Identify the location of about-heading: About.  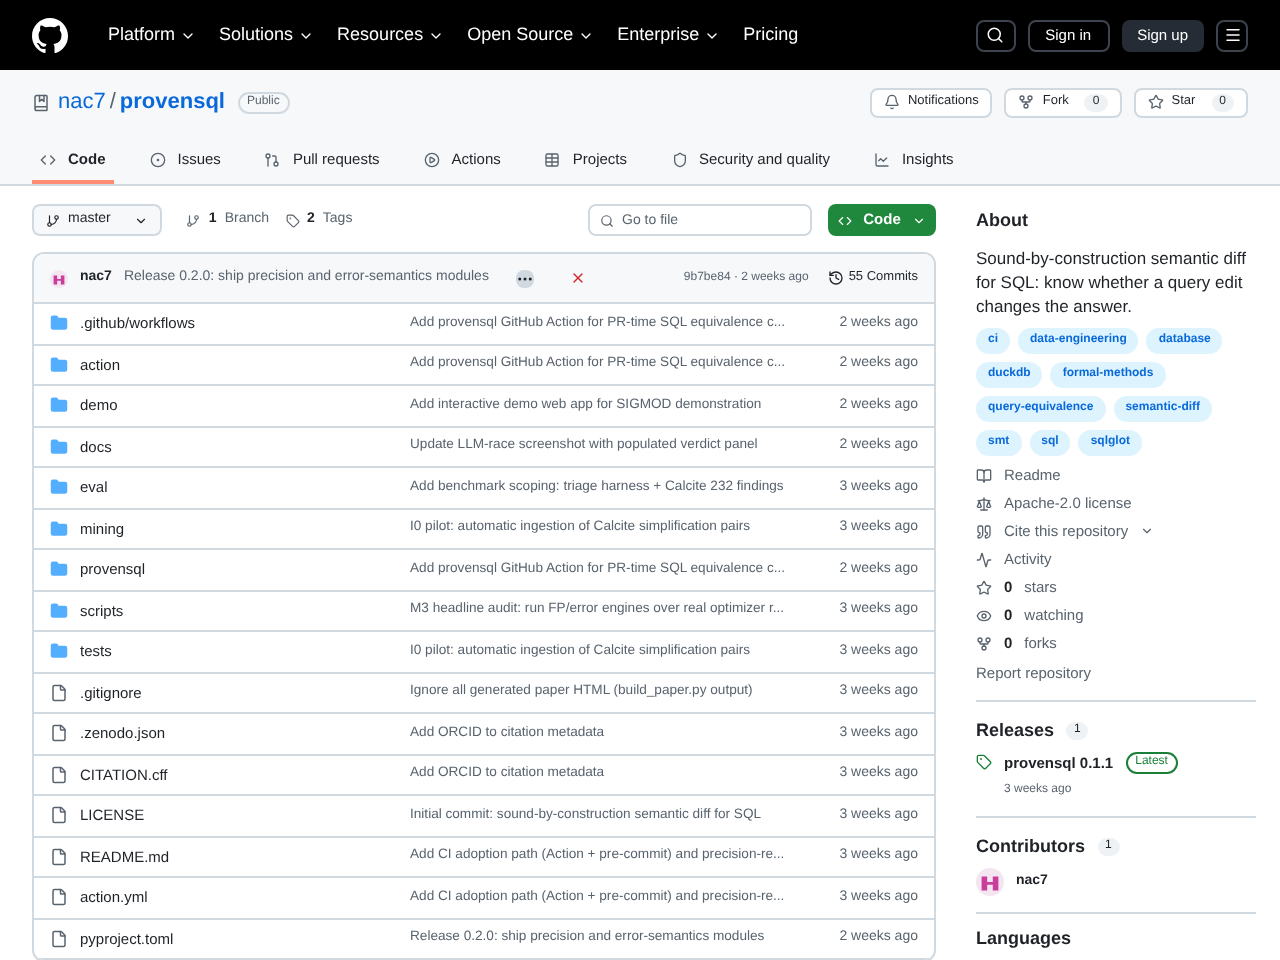
(1003, 221).